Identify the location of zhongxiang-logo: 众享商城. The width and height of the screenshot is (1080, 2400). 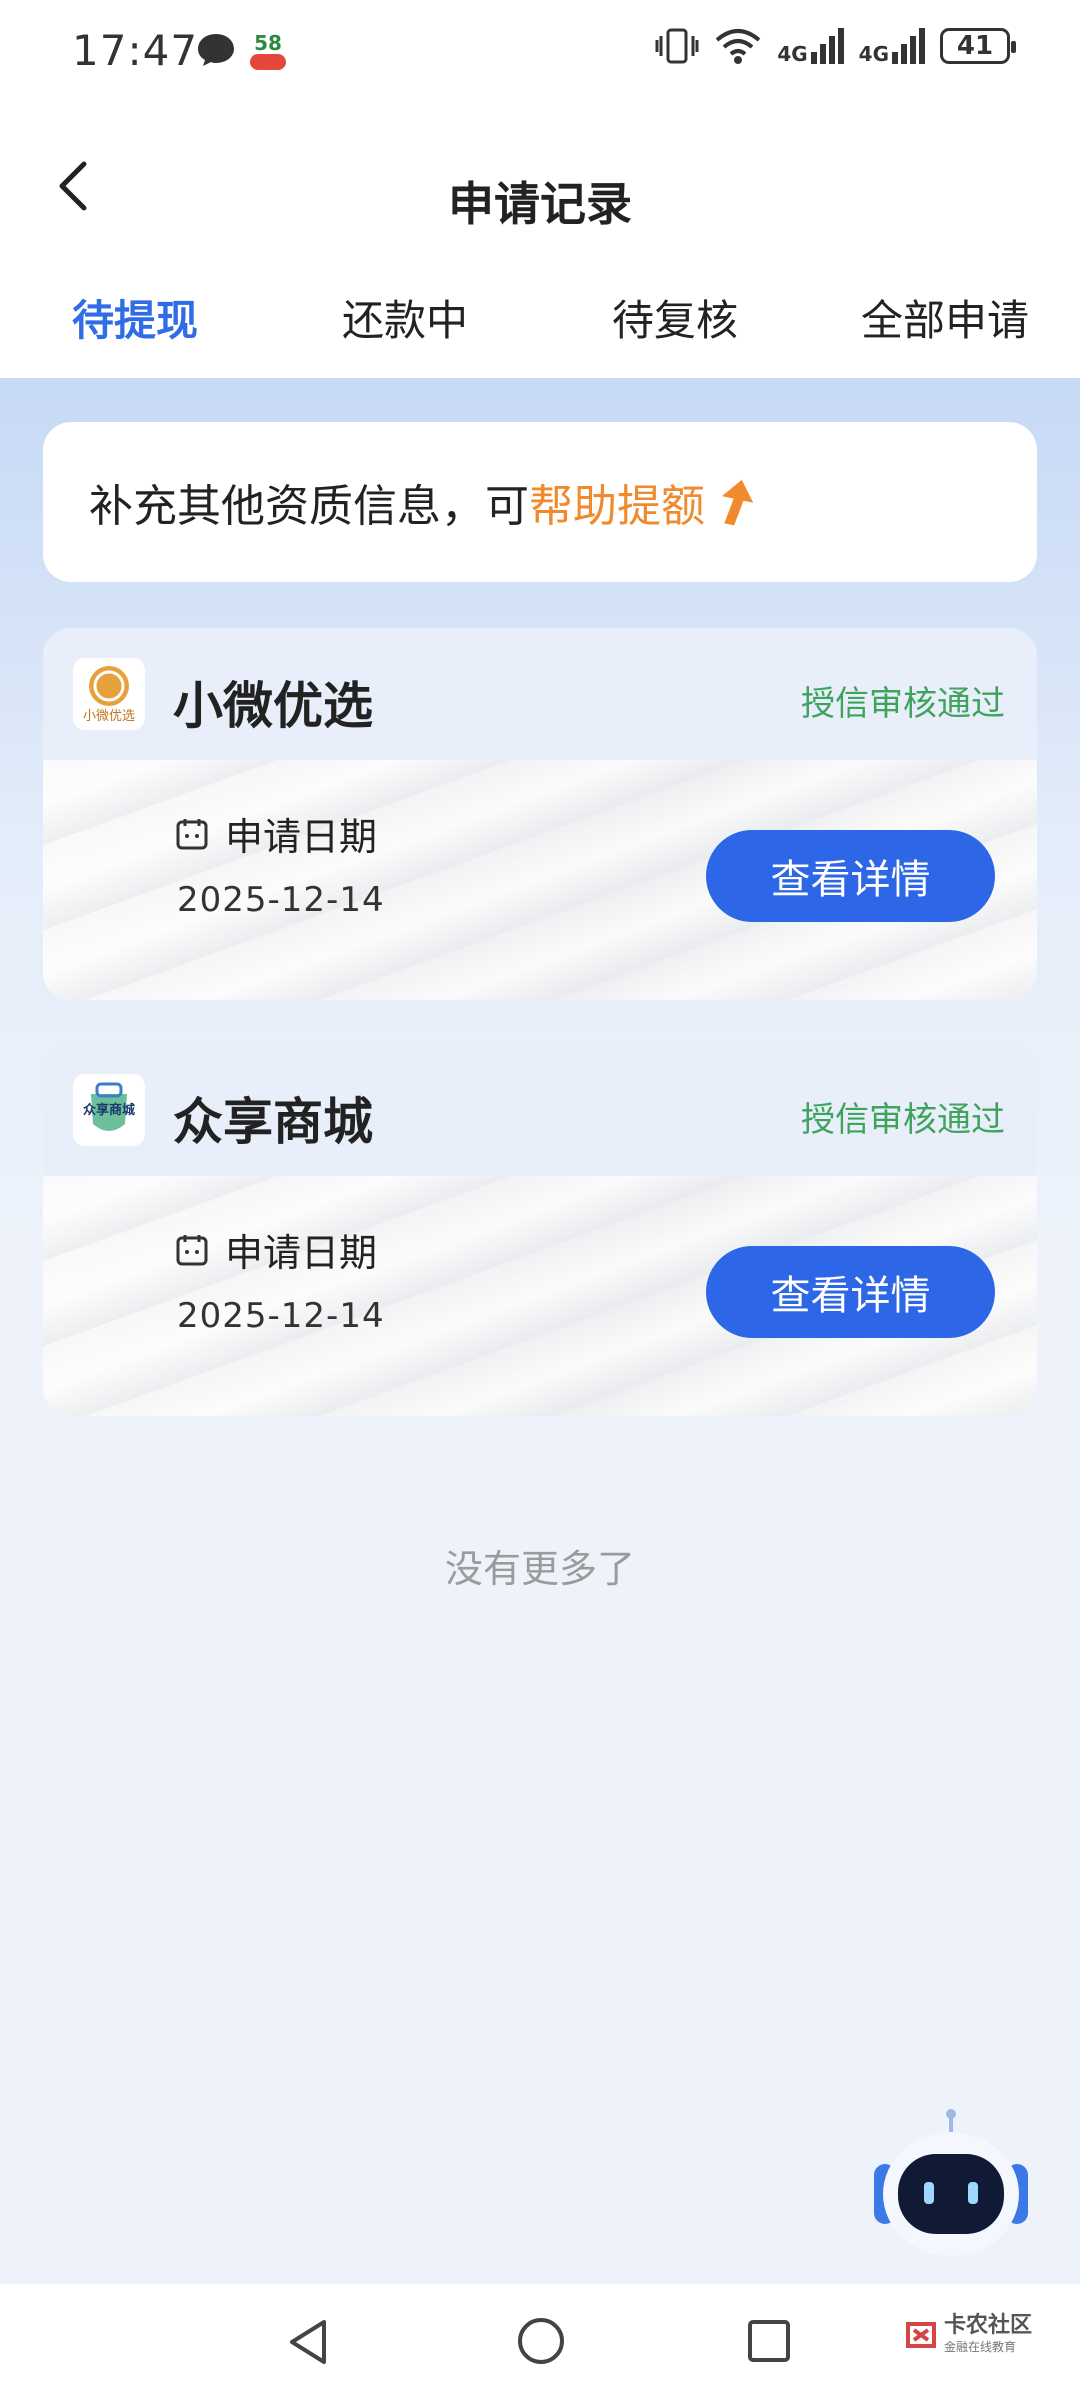
(109, 1110).